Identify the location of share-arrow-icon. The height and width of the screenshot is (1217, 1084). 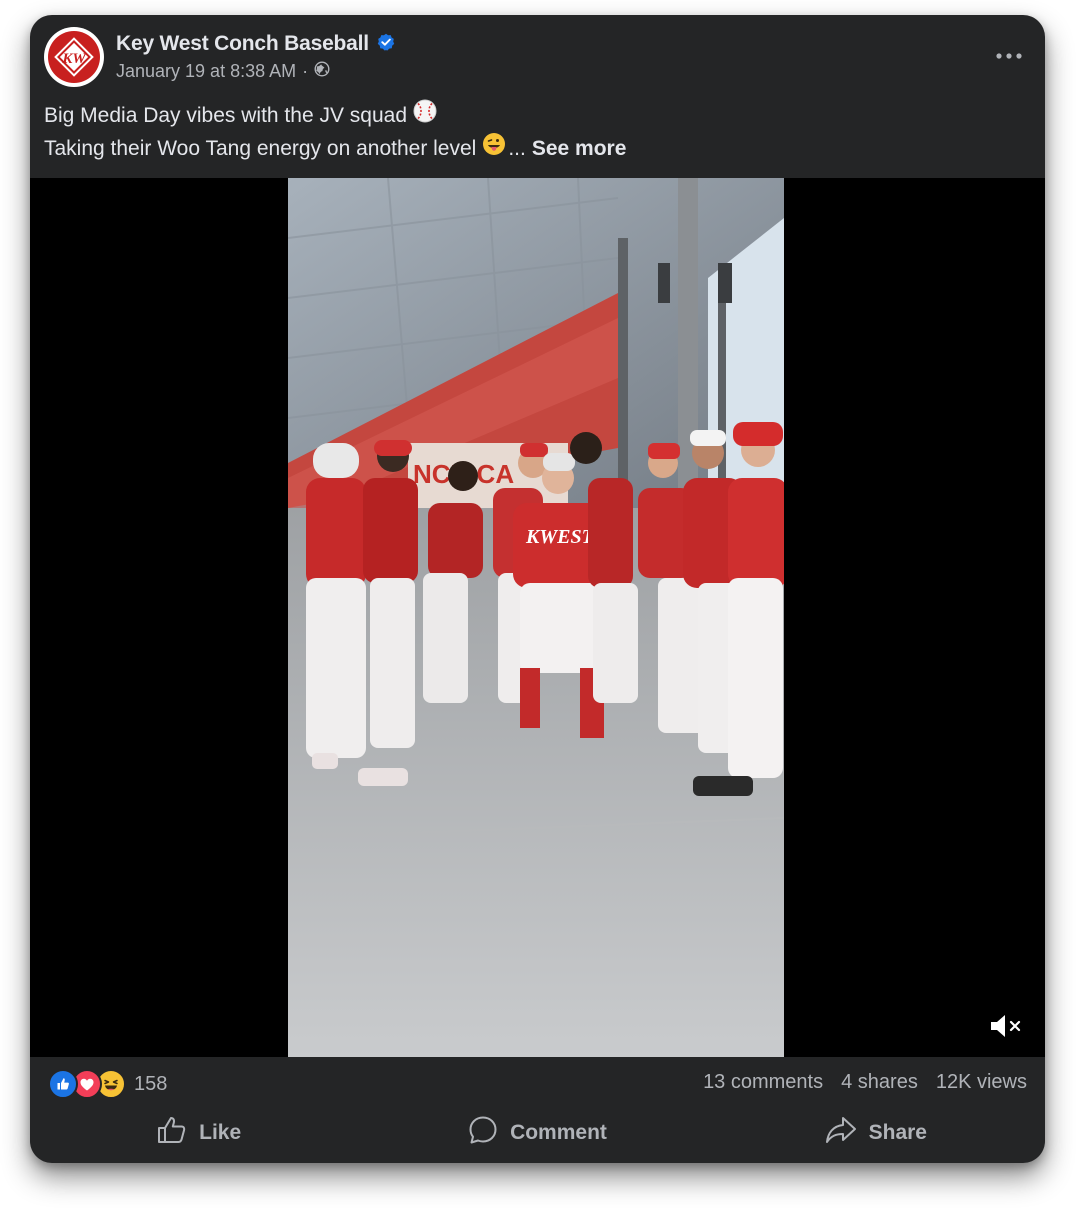
(841, 1133).